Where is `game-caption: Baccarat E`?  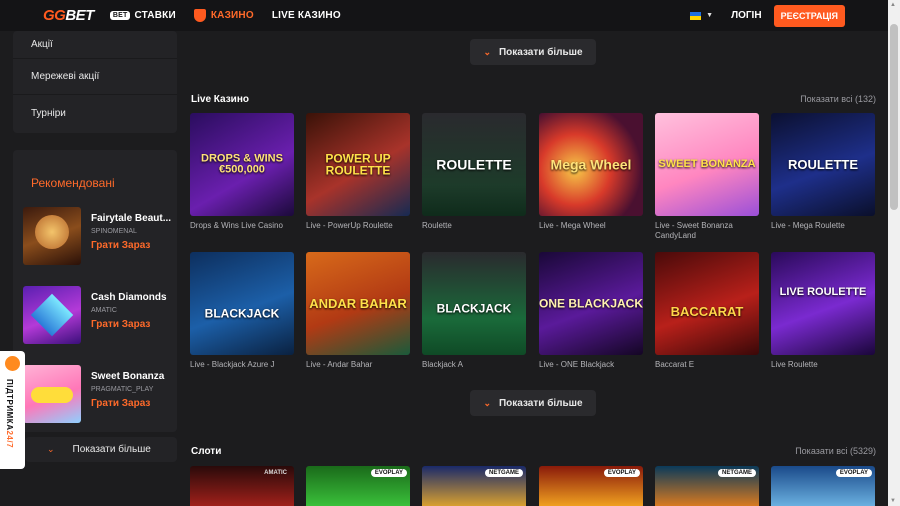
game-caption: Baccarat E is located at coordinates (675, 364).